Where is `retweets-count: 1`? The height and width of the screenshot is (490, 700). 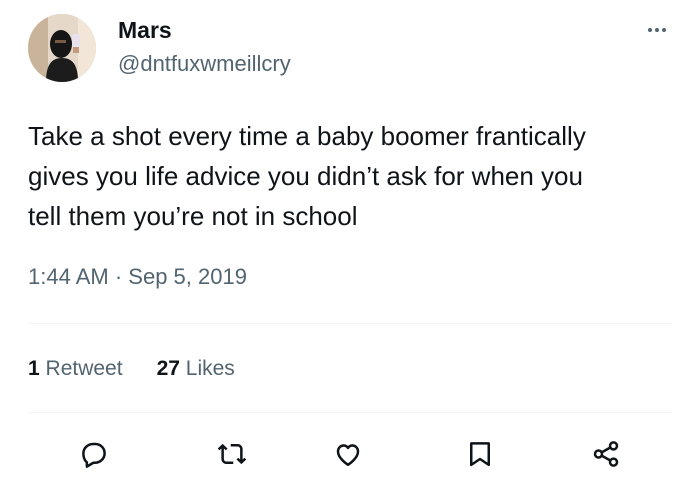 retweets-count: 1 is located at coordinates (34, 368).